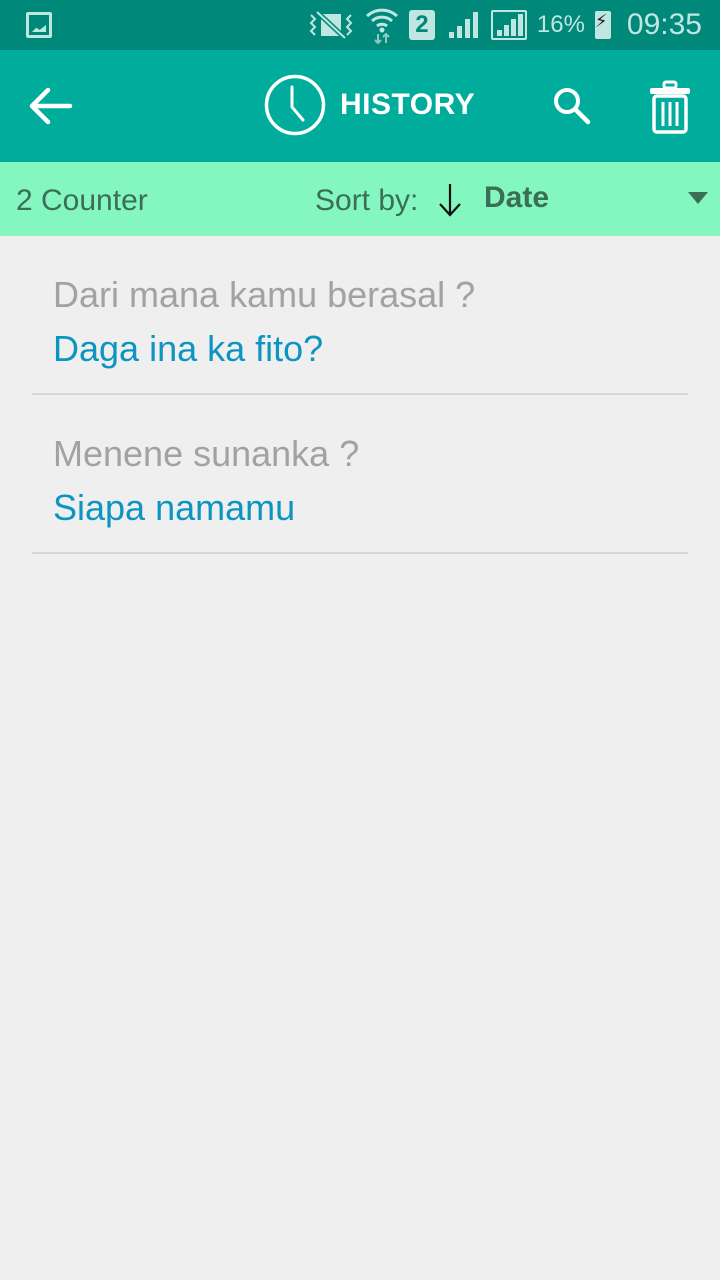 This screenshot has width=720, height=1280. I want to click on status-time: 09:35, so click(664, 24).